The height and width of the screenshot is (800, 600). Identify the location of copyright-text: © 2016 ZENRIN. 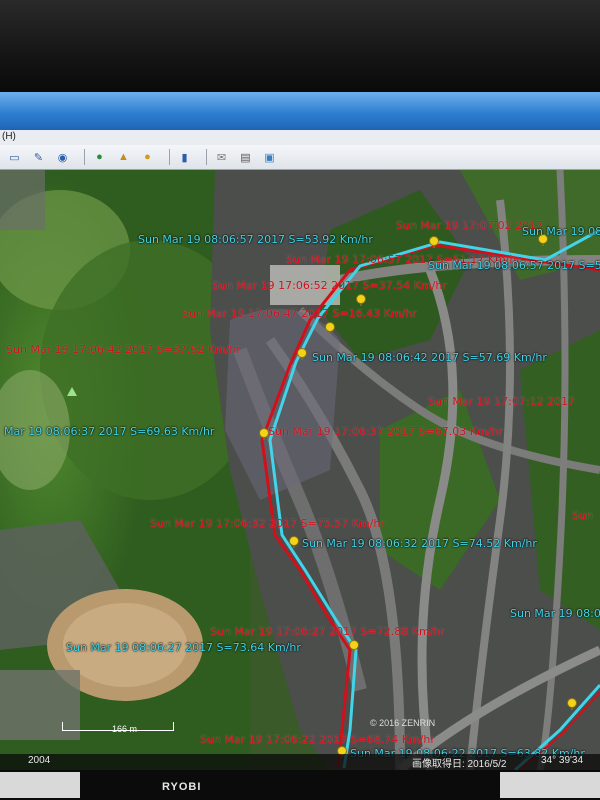
(403, 723).